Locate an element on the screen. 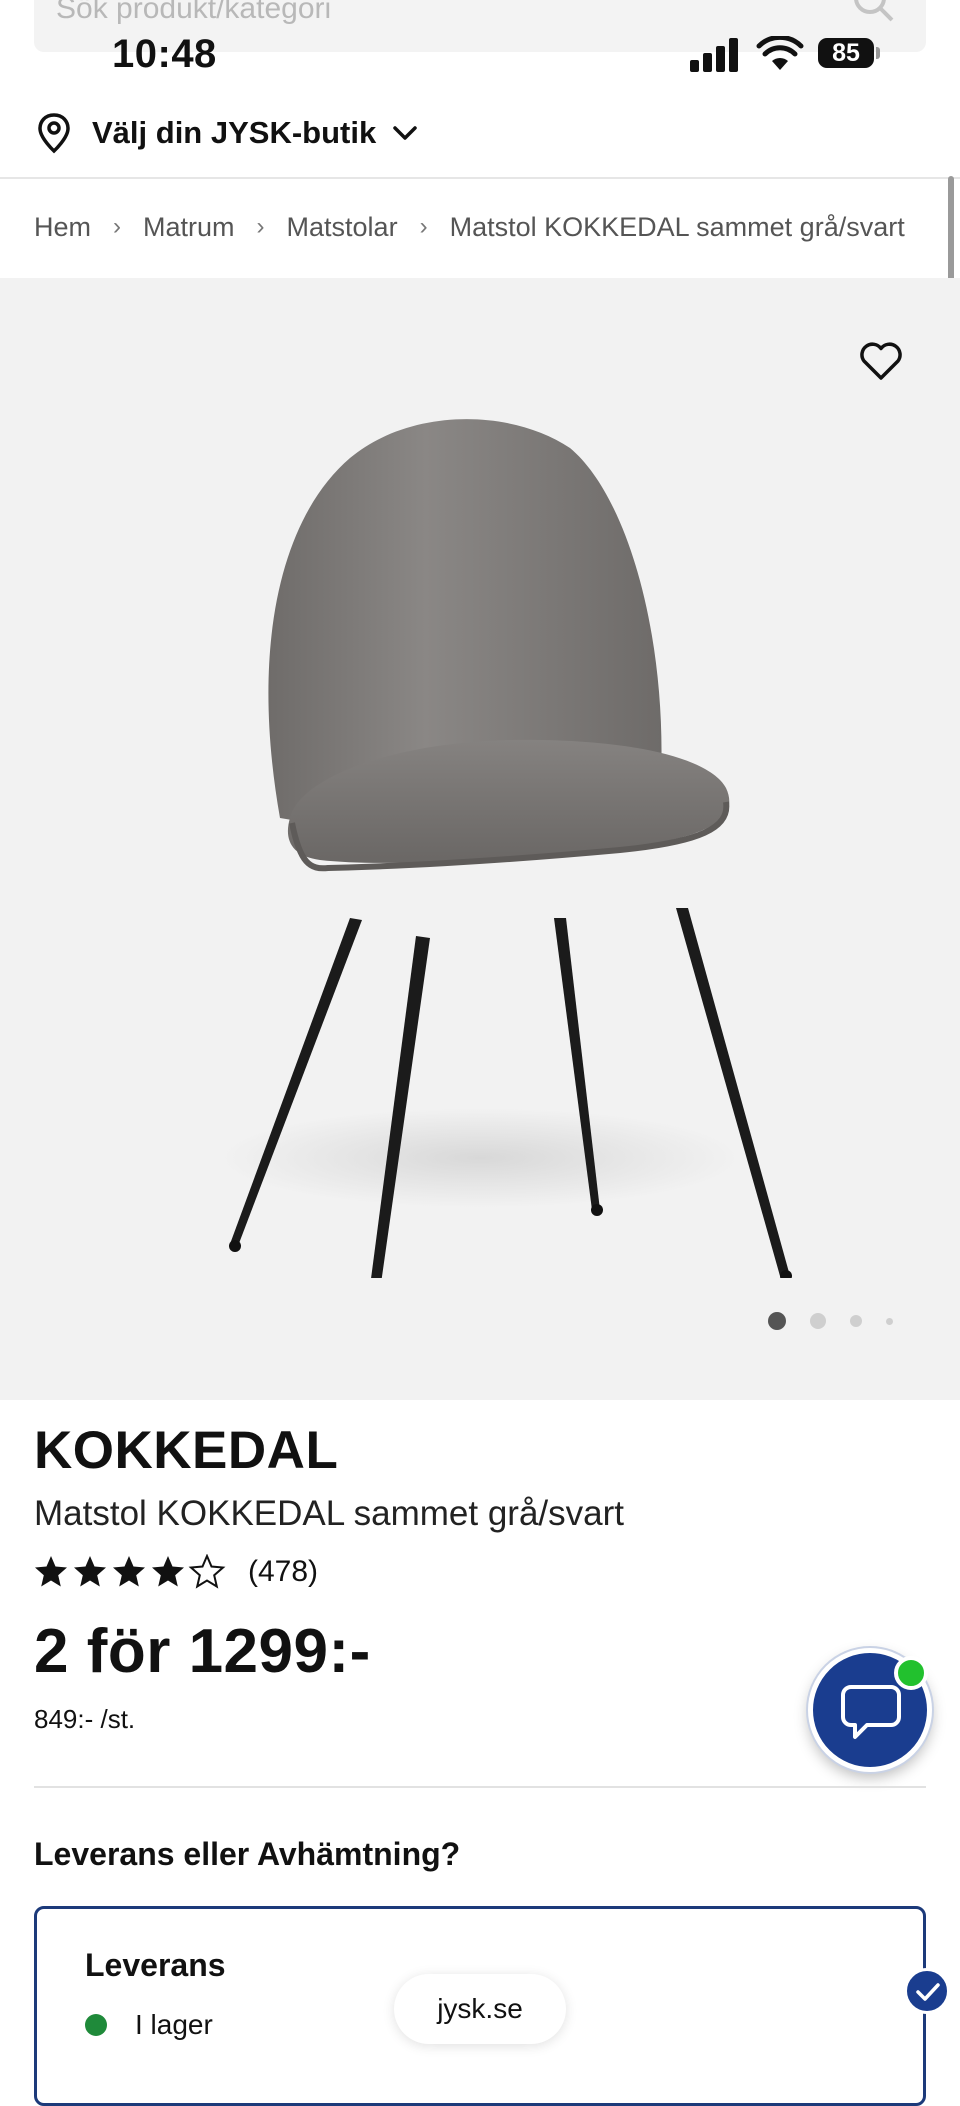 The image size is (960, 2106). status-time: 10:48 is located at coordinates (164, 54).